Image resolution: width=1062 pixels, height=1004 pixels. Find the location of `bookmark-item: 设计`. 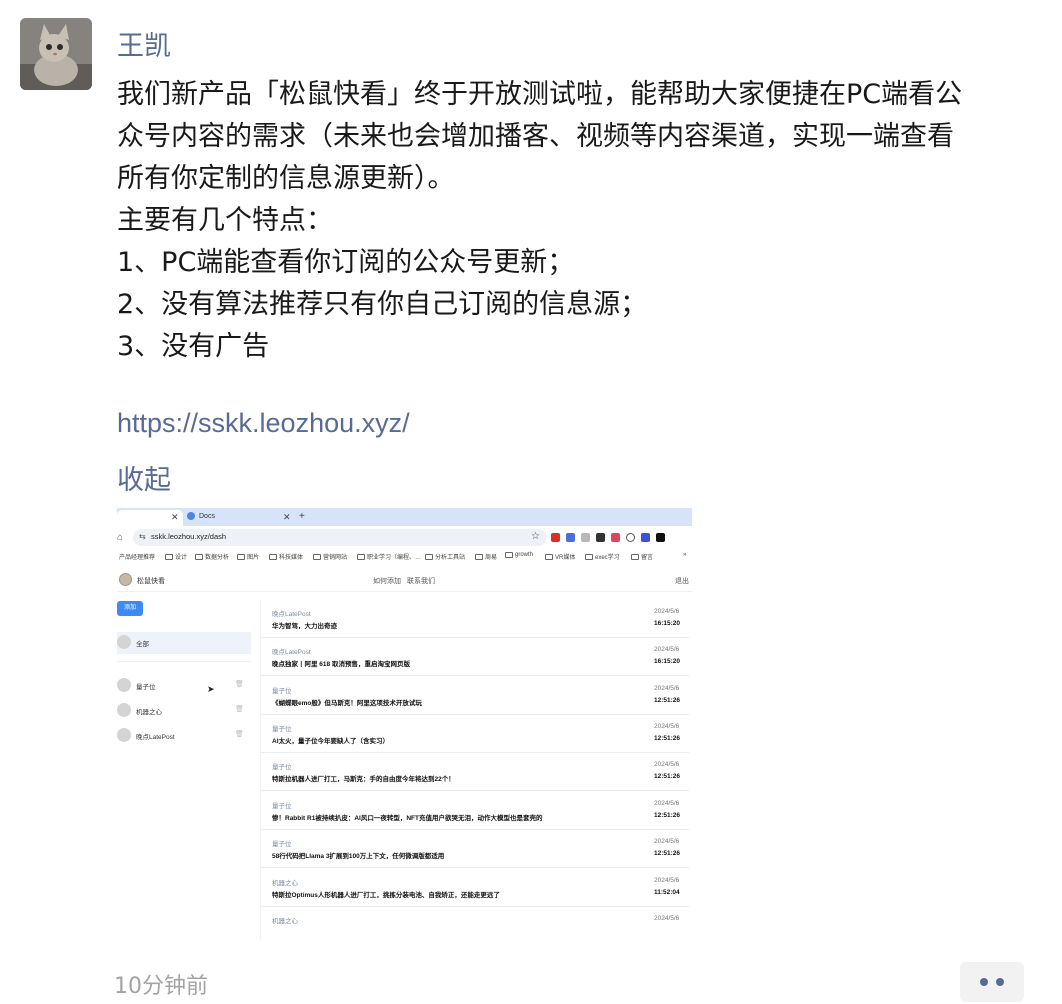

bookmark-item: 设计 is located at coordinates (176, 556).